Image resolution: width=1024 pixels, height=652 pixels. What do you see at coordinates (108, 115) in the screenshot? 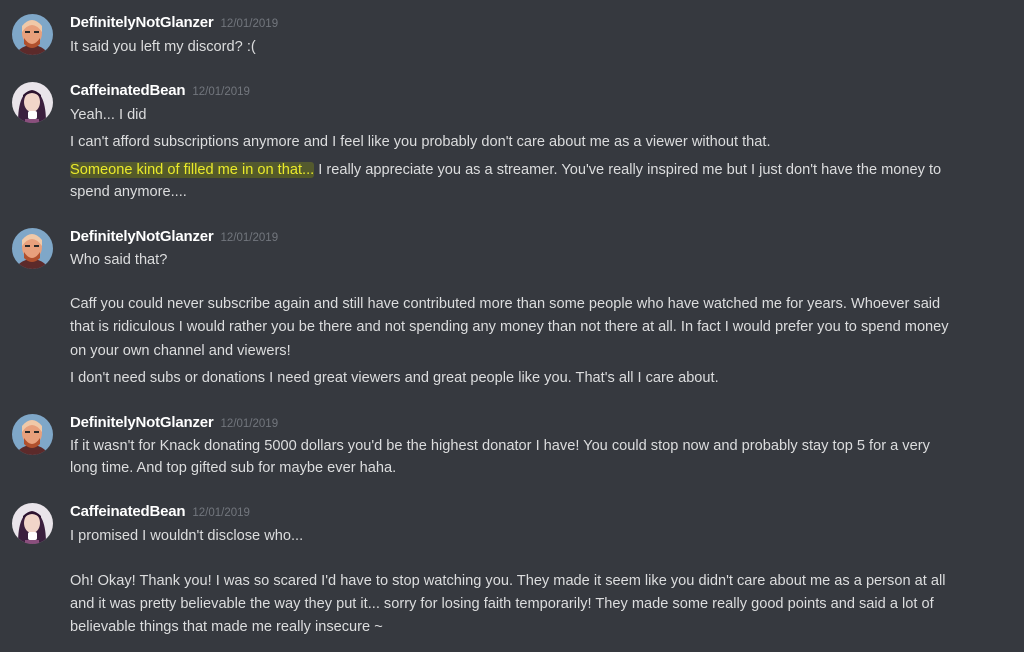
I see `message-text: Yeah... I did` at bounding box center [108, 115].